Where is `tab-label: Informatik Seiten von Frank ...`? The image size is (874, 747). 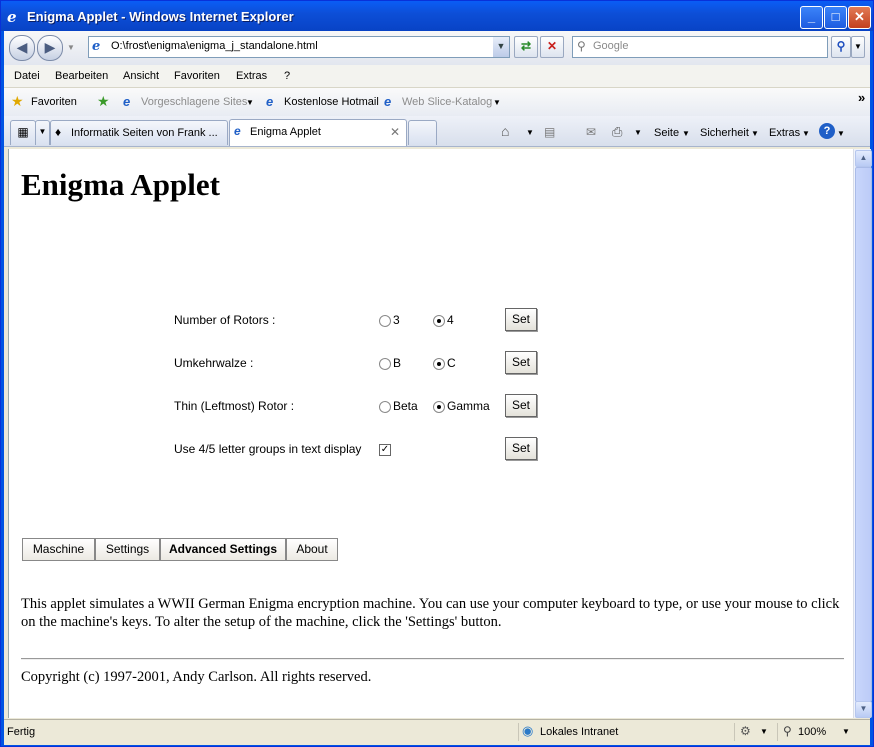 tab-label: Informatik Seiten von Frank ... is located at coordinates (144, 133).